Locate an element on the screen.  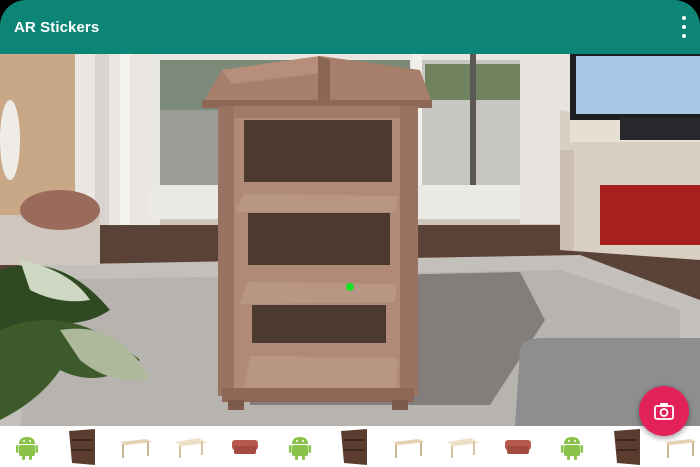
capture-photo-button is located at coordinates (664, 411).